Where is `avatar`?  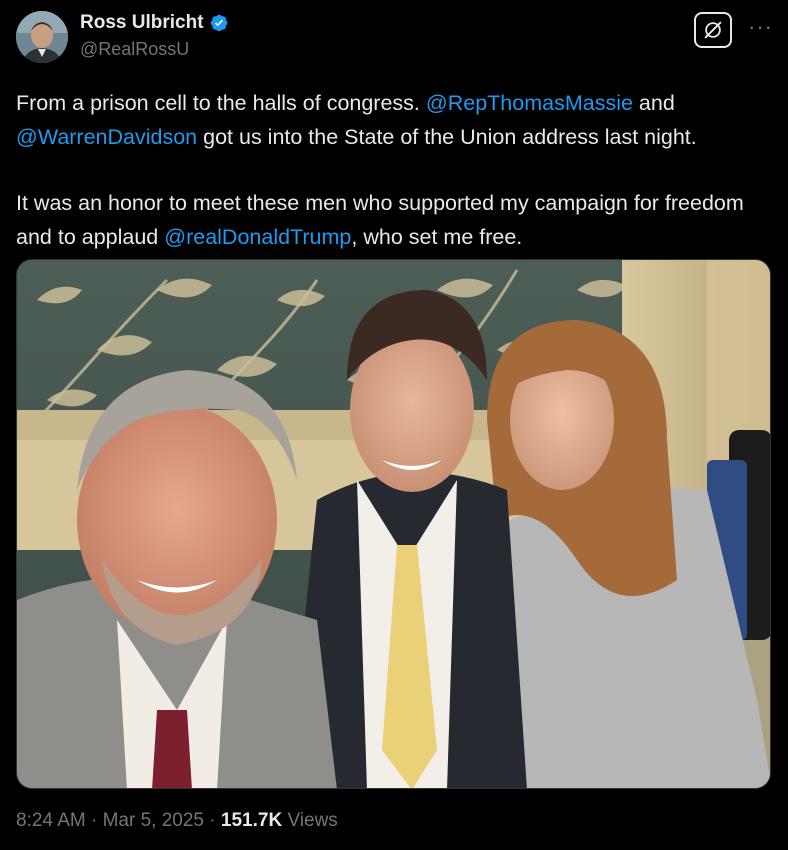
avatar is located at coordinates (42, 37).